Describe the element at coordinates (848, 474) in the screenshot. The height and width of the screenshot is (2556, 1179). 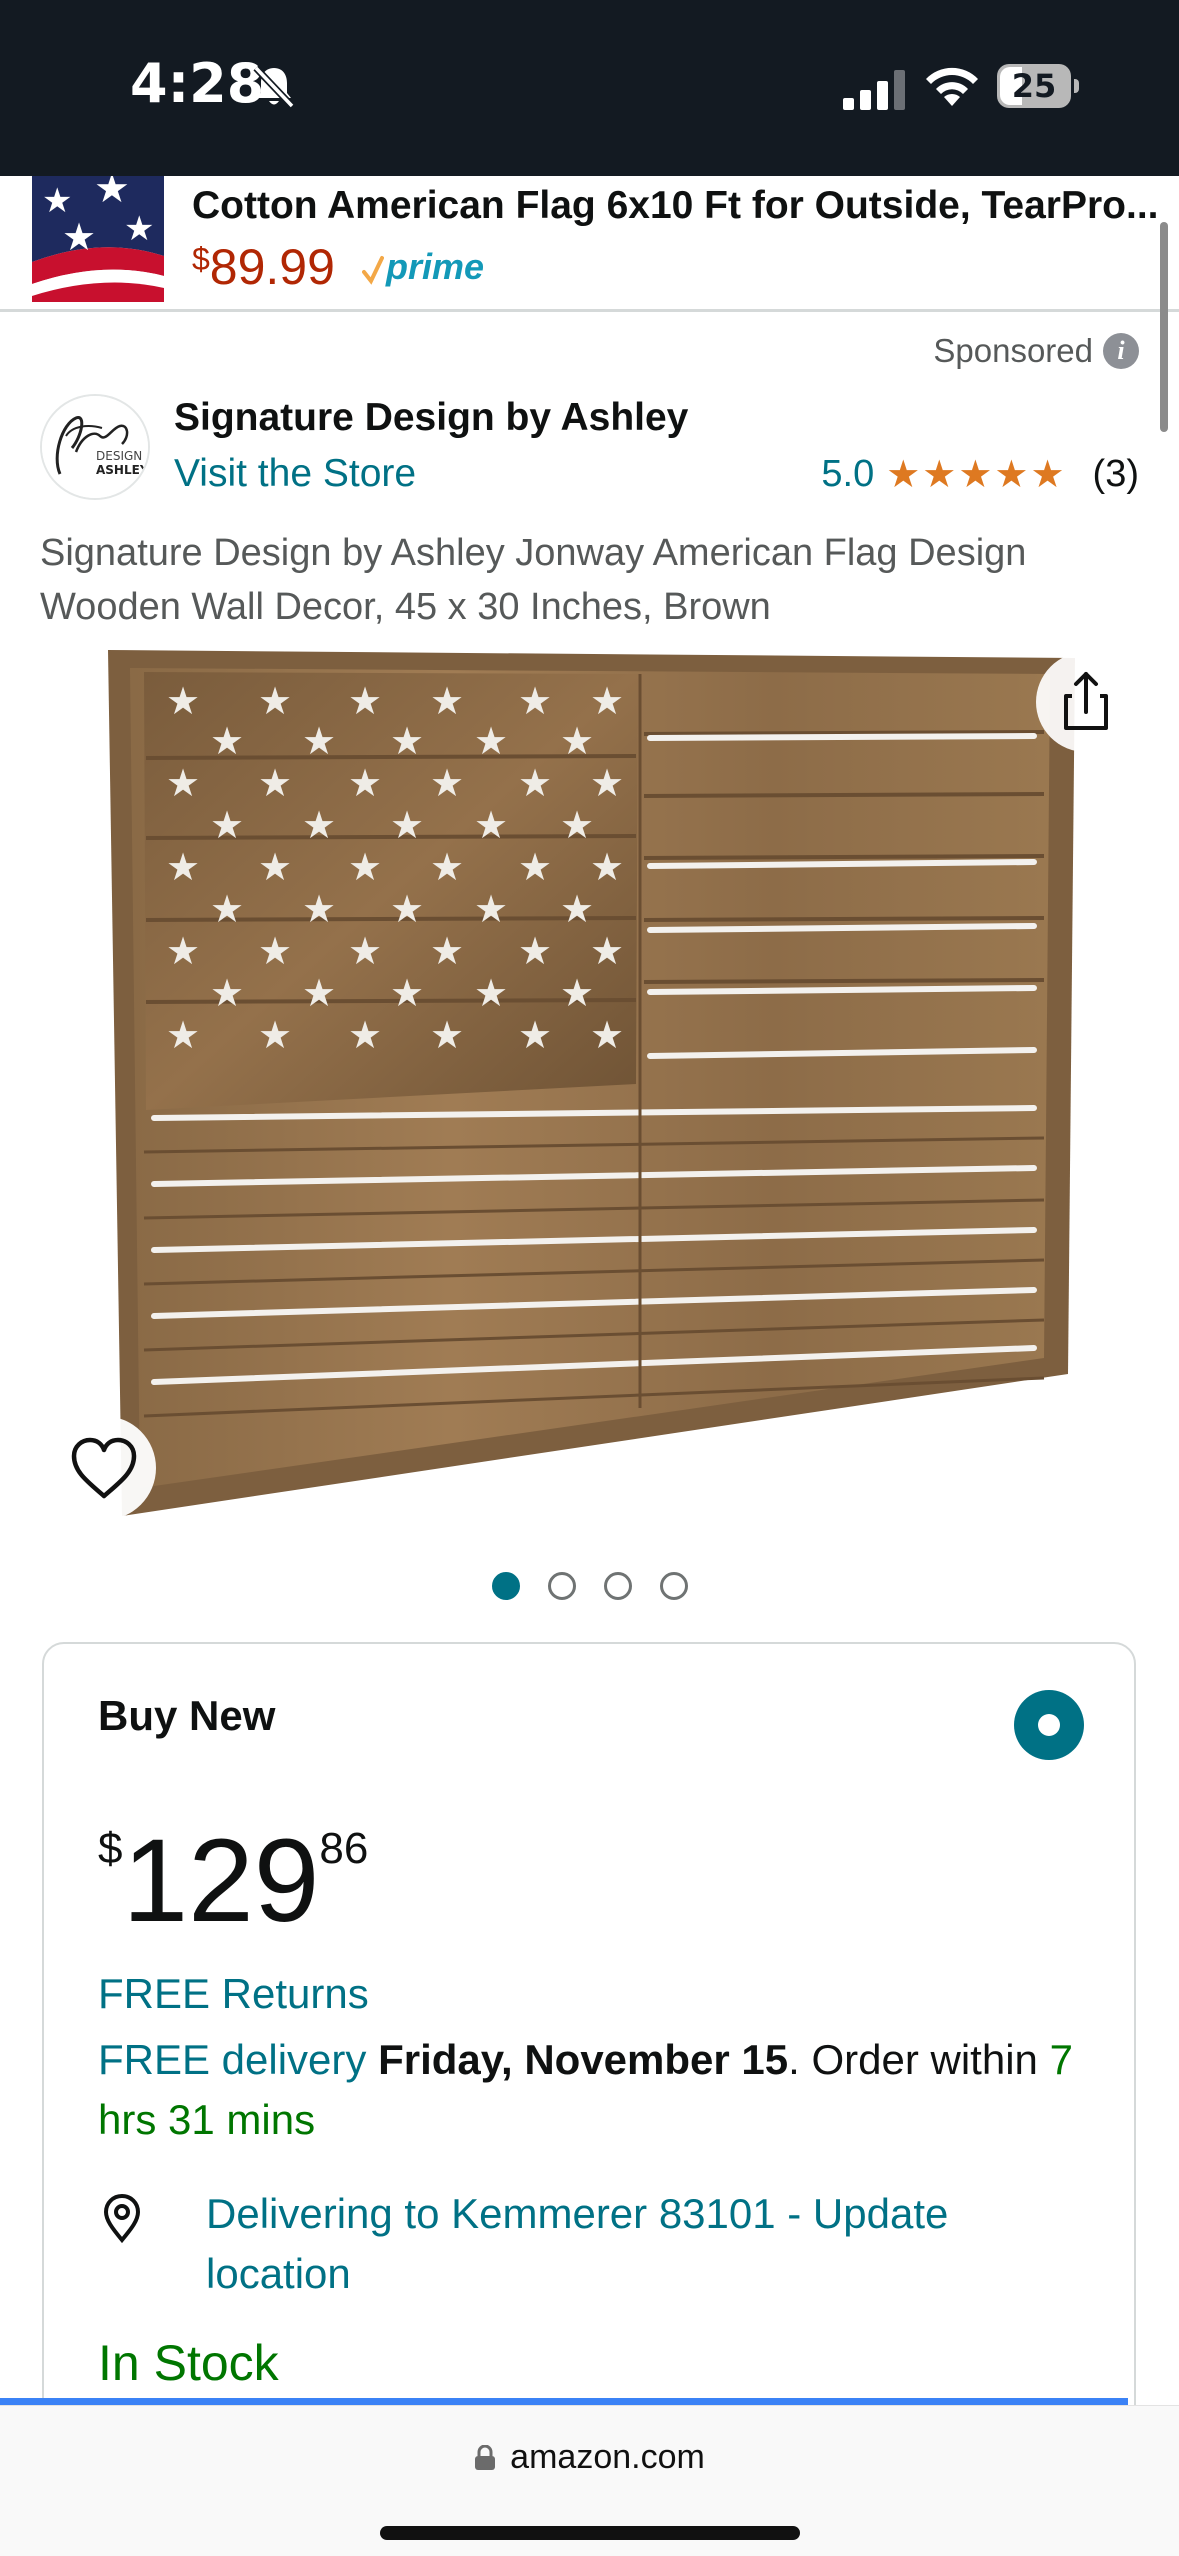
I see `rating-value: 5.0` at that location.